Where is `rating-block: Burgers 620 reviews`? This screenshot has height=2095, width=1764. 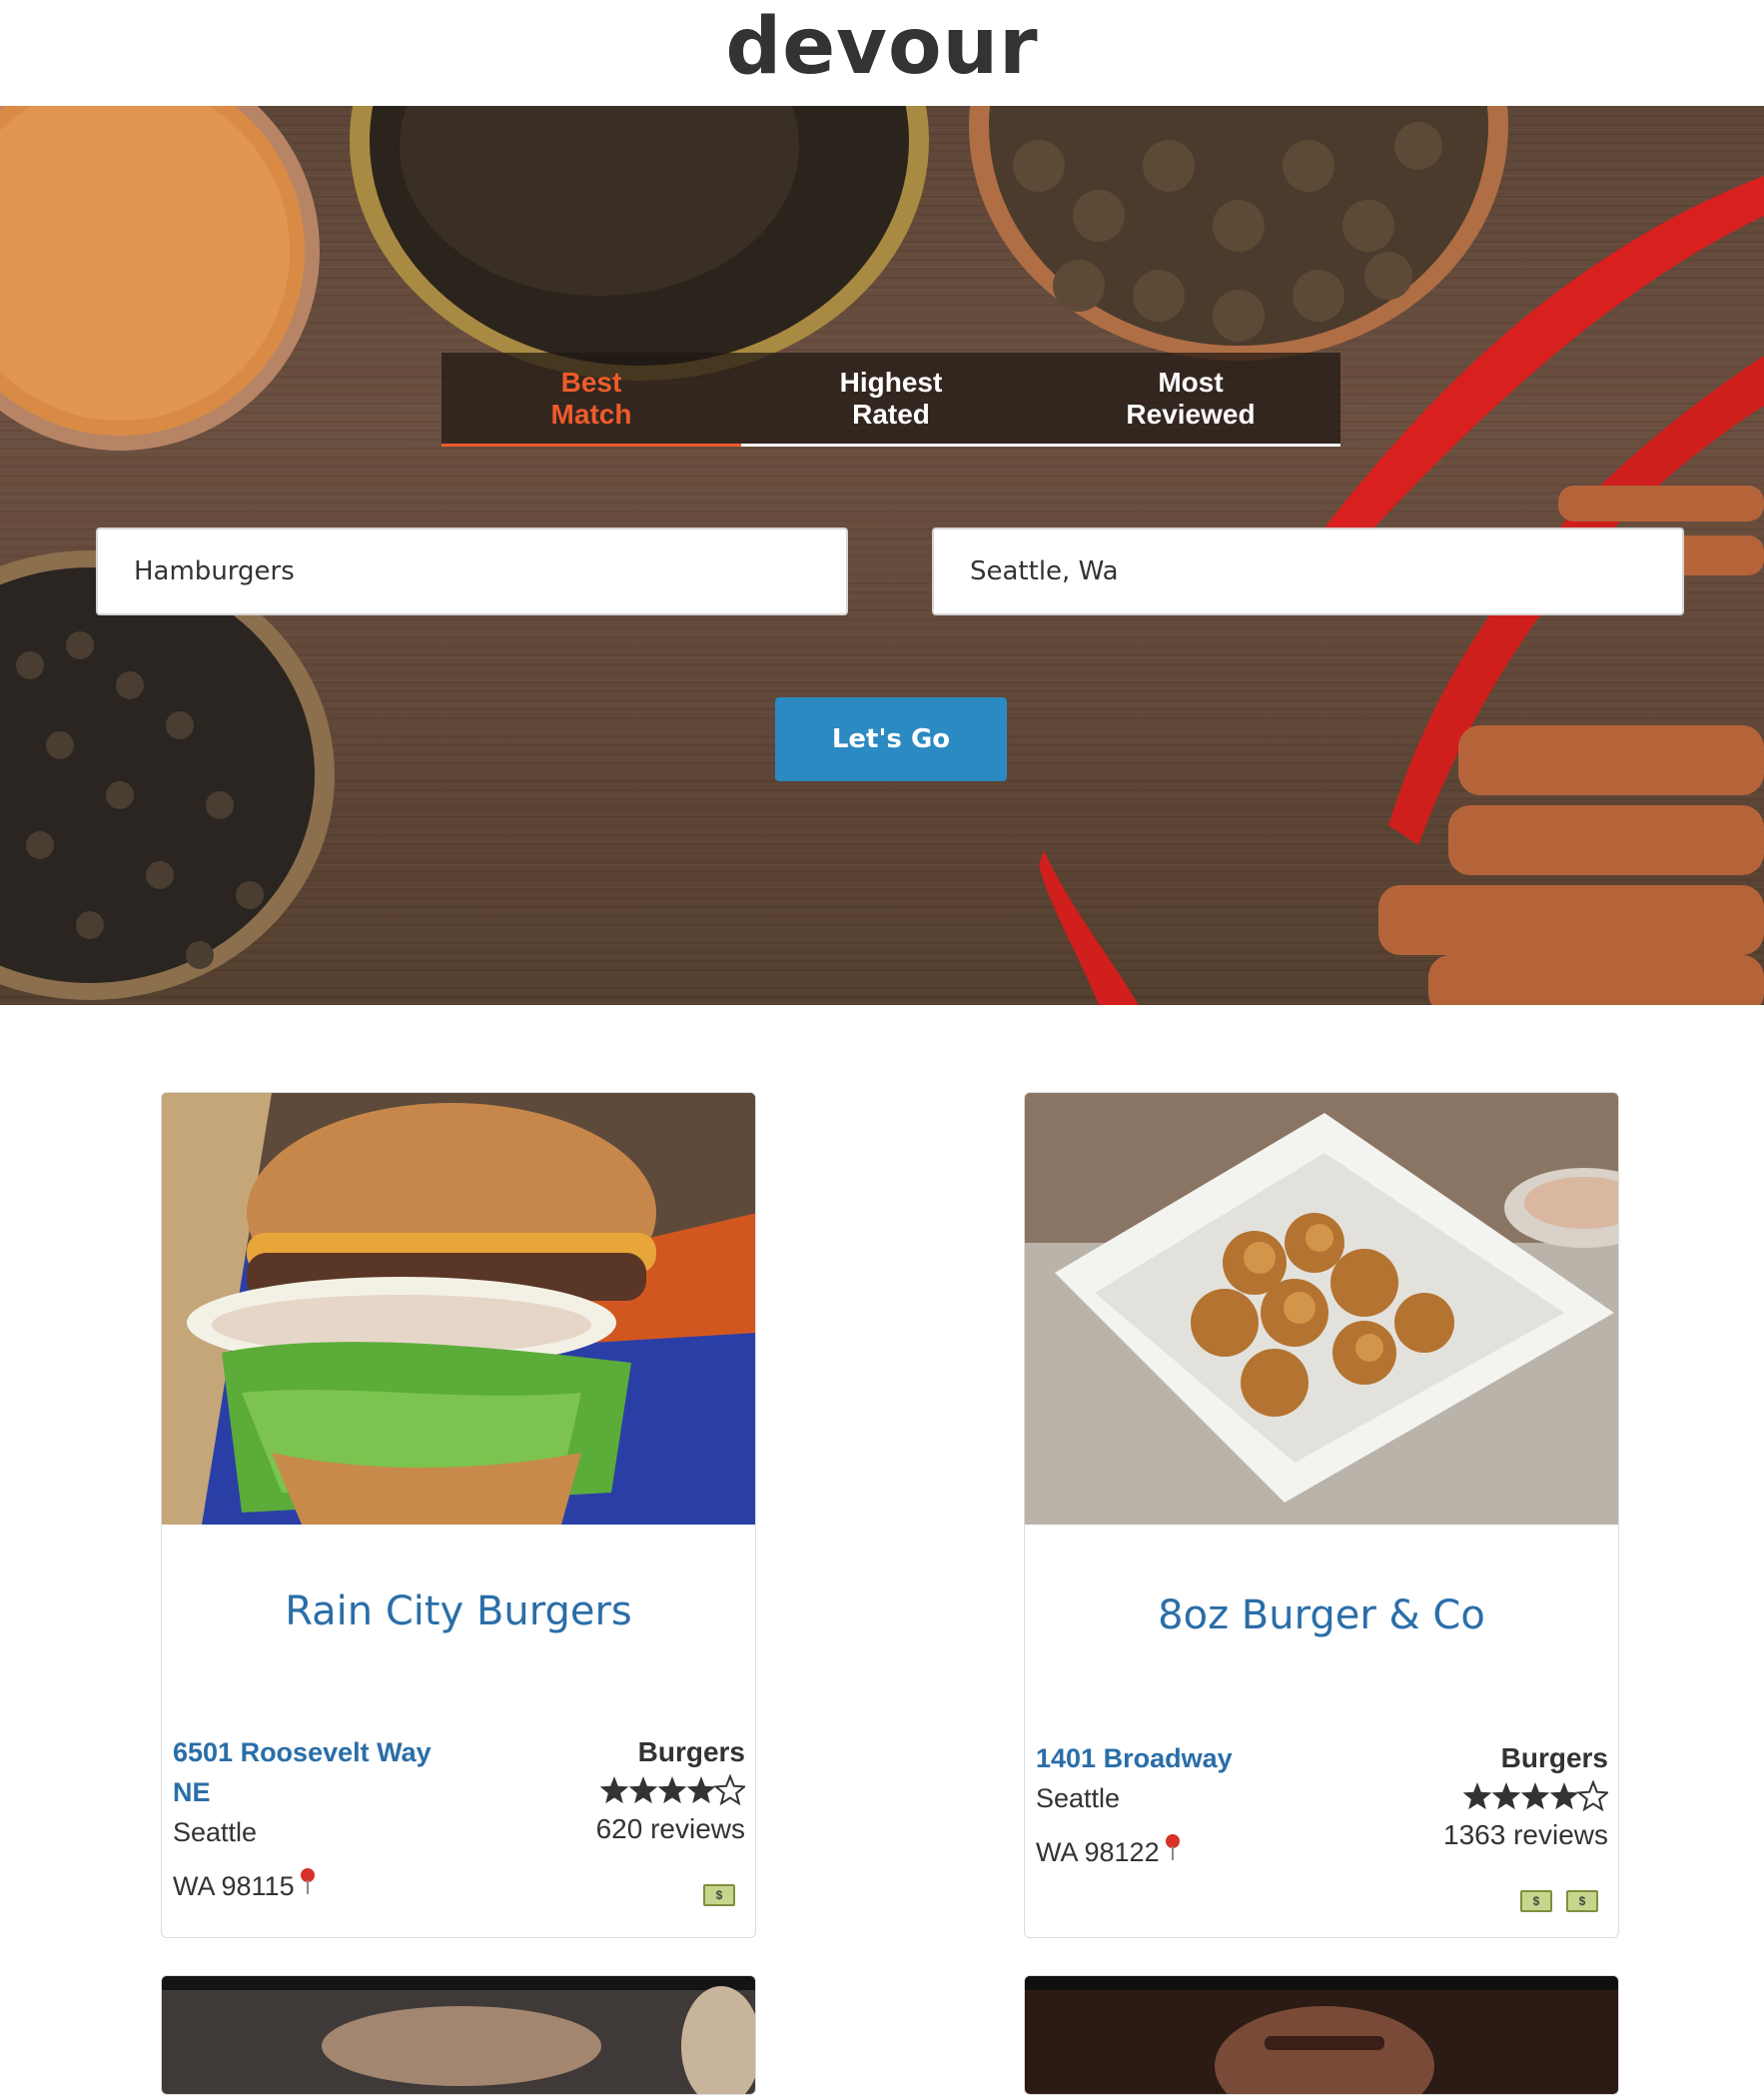 rating-block: Burgers 620 reviews is located at coordinates (671, 1790).